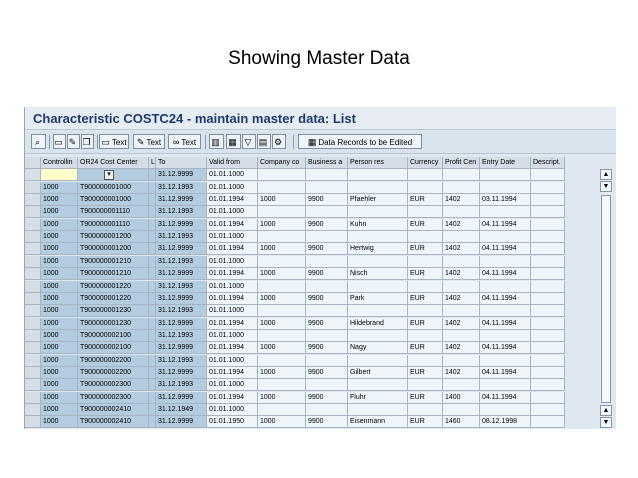 This screenshot has width=638, height=478. What do you see at coordinates (505, 200) in the screenshot?
I see `table-cell: 03.11.1994` at bounding box center [505, 200].